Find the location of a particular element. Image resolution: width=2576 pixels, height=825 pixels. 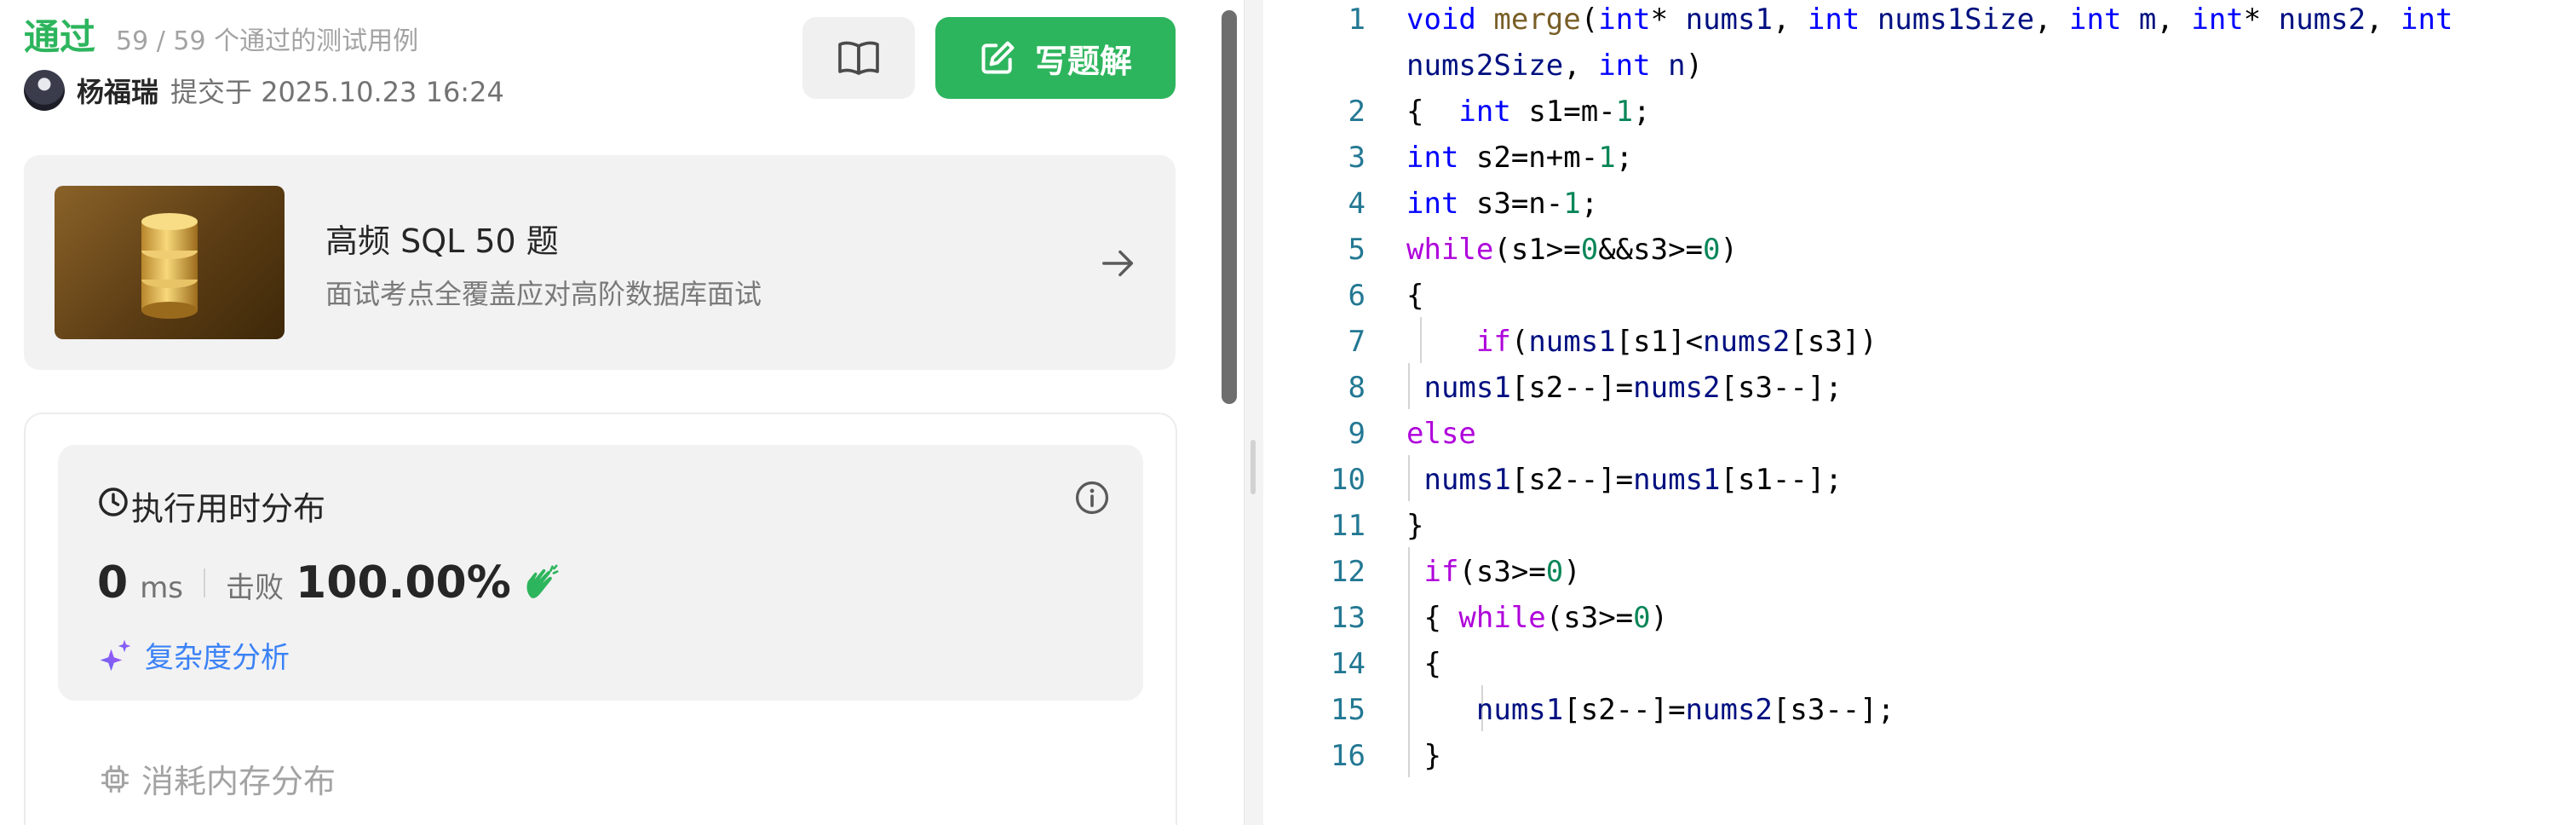

promo-title: 高频 SQL 50 题 is located at coordinates (442, 241).